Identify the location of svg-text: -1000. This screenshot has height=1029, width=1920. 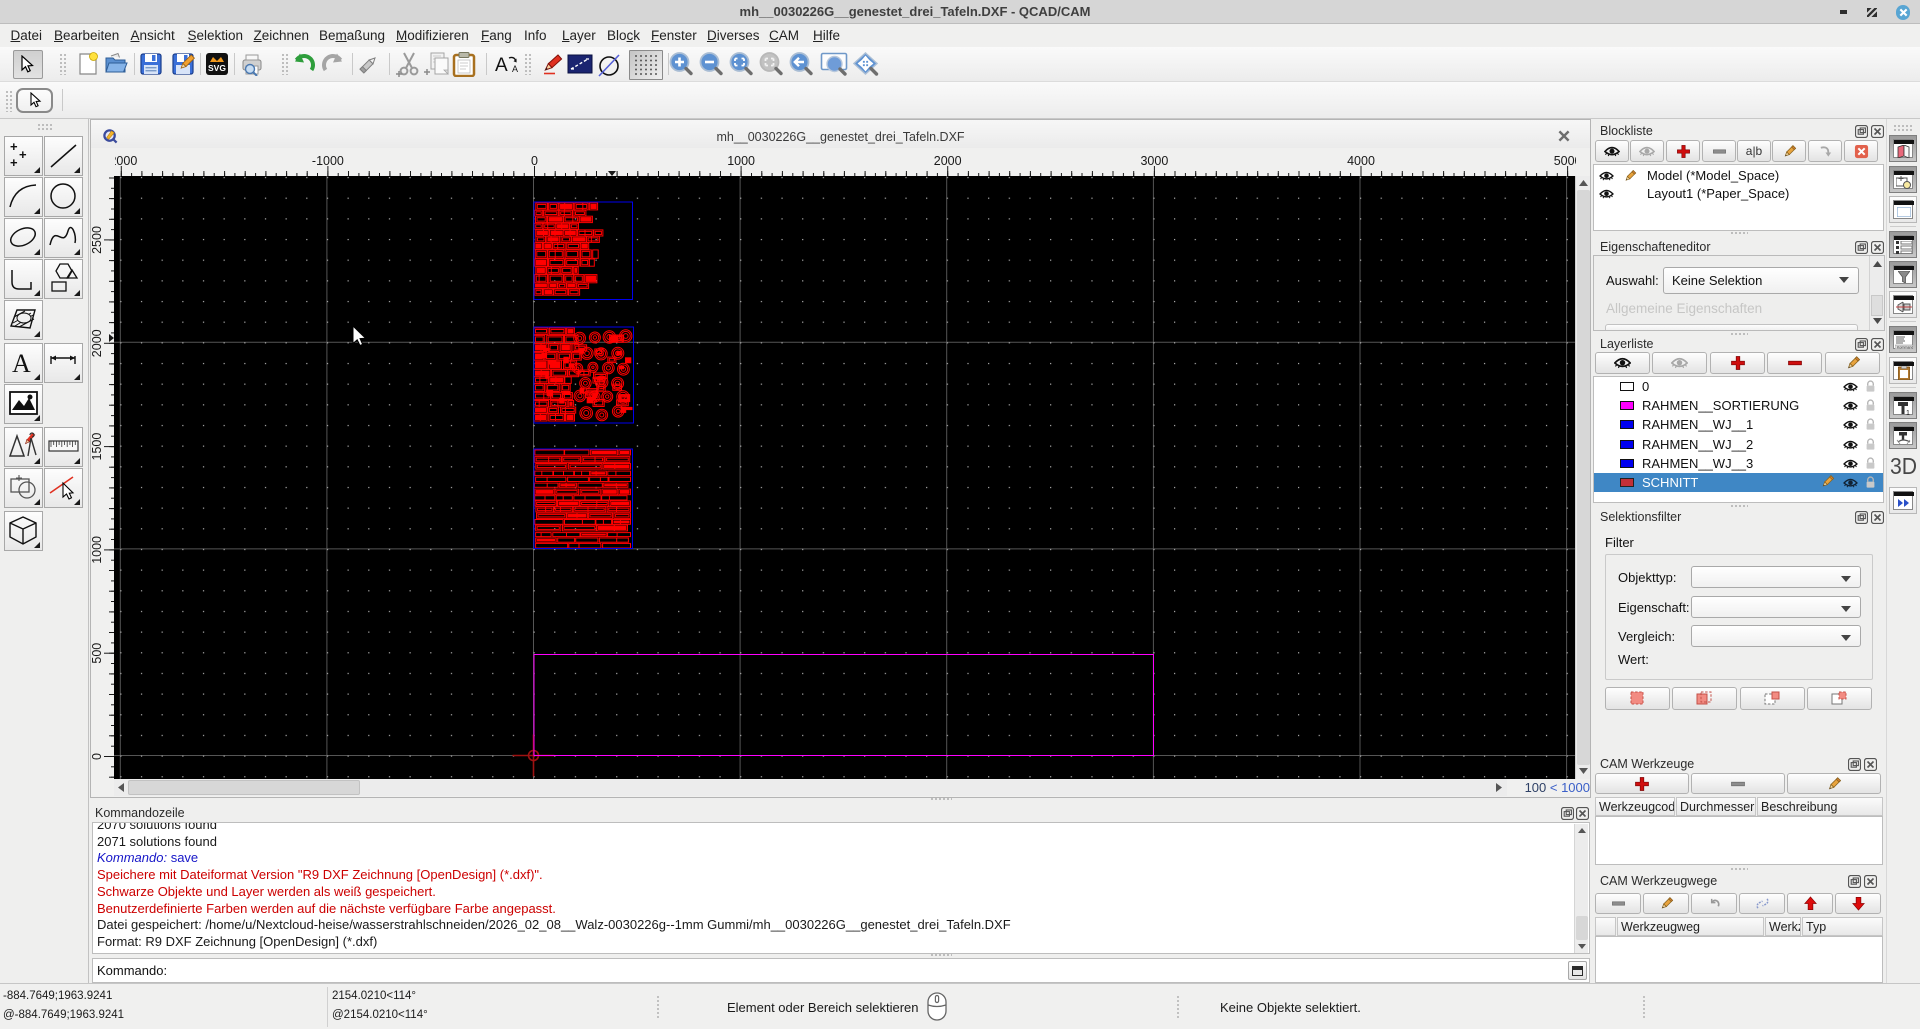
(328, 161).